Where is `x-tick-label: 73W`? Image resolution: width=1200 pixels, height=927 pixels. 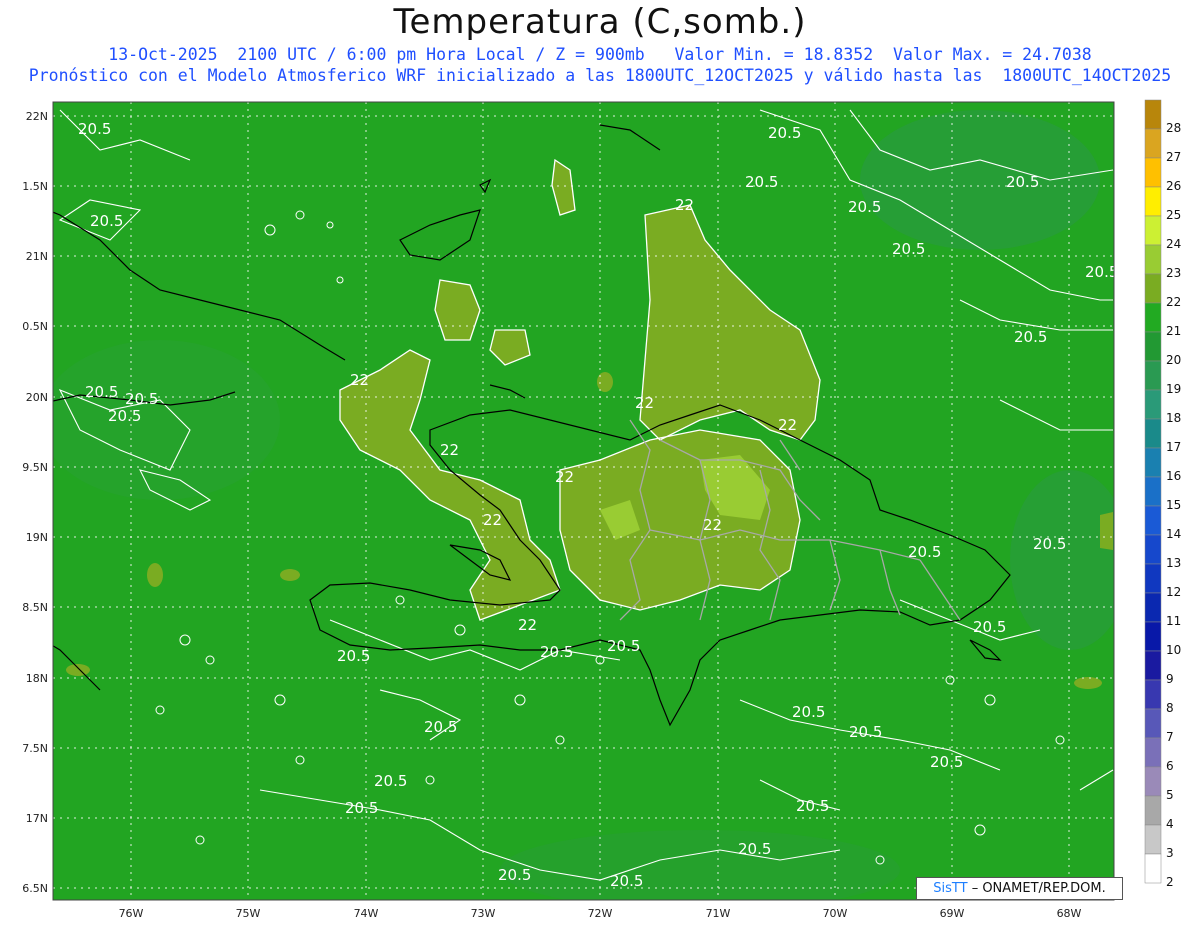
x-tick-label: 73W is located at coordinates (483, 913).